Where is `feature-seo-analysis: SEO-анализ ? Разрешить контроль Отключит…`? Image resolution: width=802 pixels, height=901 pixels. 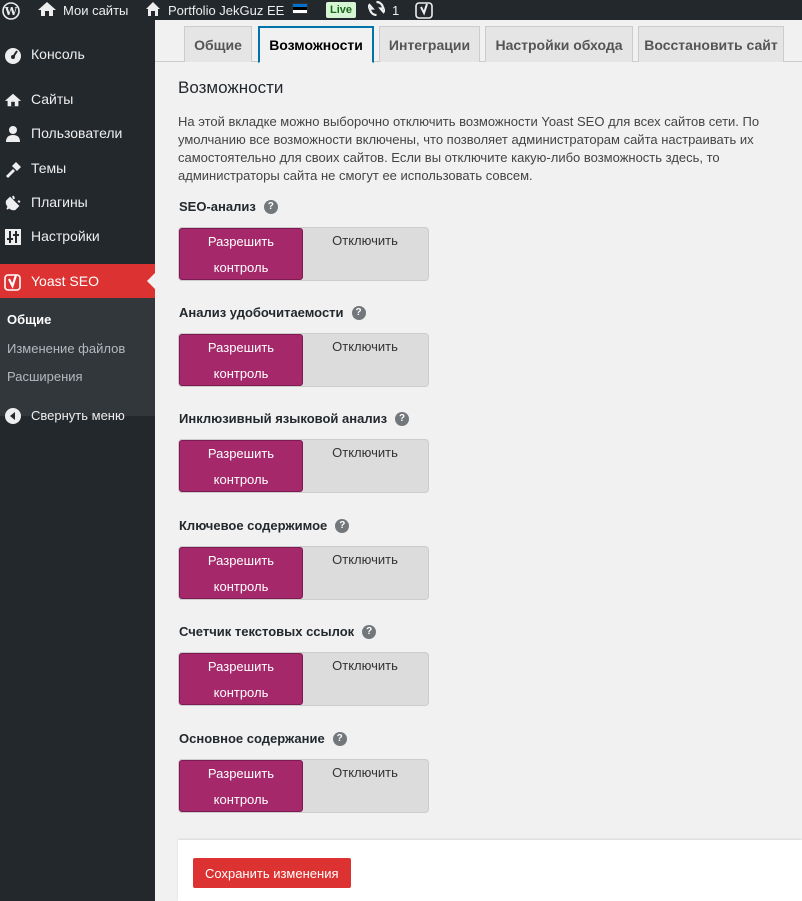
feature-seo-analysis: SEO-анализ ? Разрешить контроль Отключит… is located at coordinates (308, 240).